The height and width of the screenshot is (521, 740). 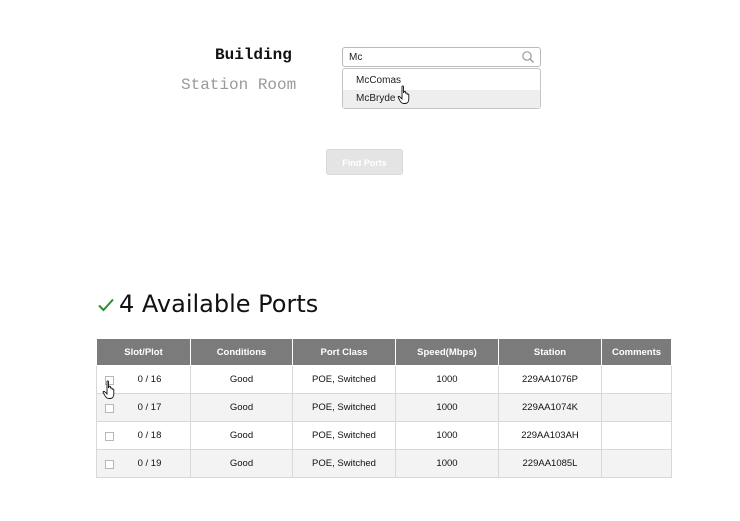 I want to click on station-room-label: Station Room, so click(x=239, y=85).